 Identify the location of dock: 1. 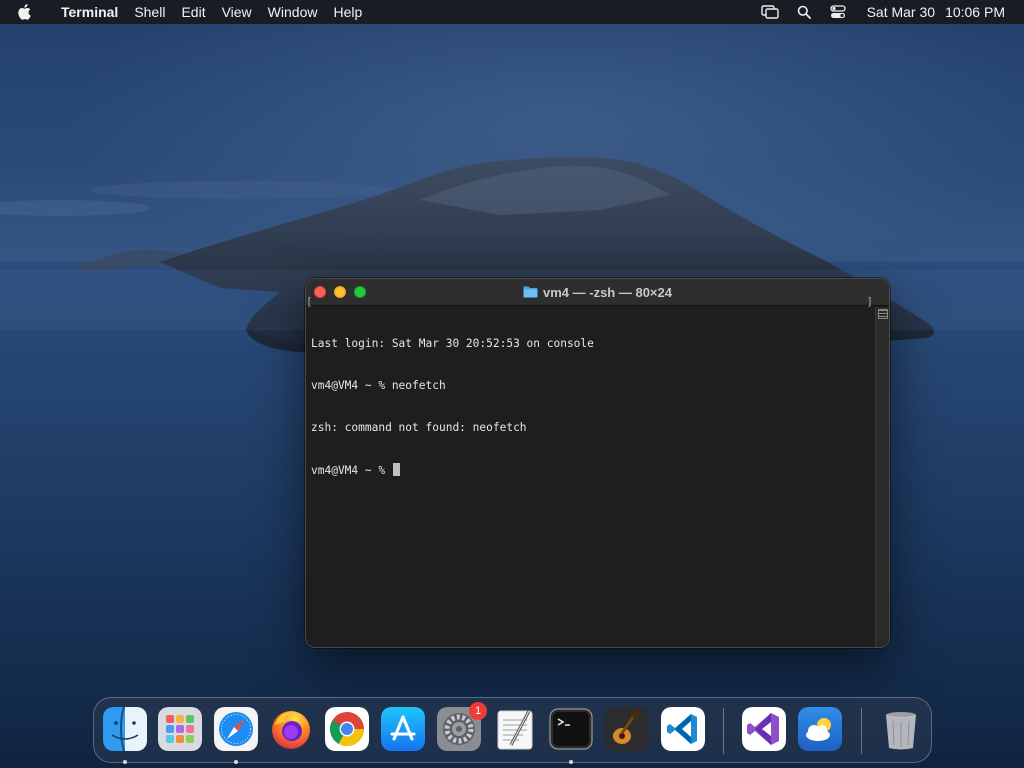
(512, 730).